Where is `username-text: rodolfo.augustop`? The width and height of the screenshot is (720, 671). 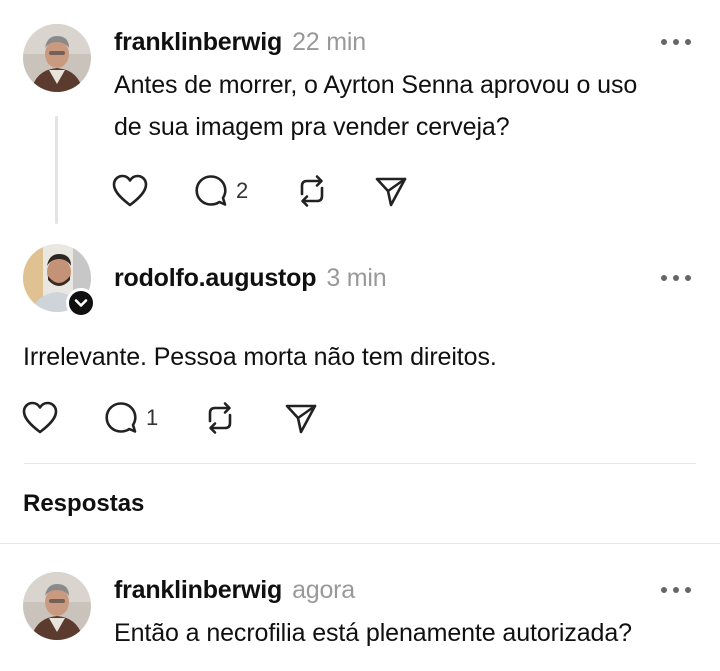 username-text: rodolfo.augustop is located at coordinates (215, 278).